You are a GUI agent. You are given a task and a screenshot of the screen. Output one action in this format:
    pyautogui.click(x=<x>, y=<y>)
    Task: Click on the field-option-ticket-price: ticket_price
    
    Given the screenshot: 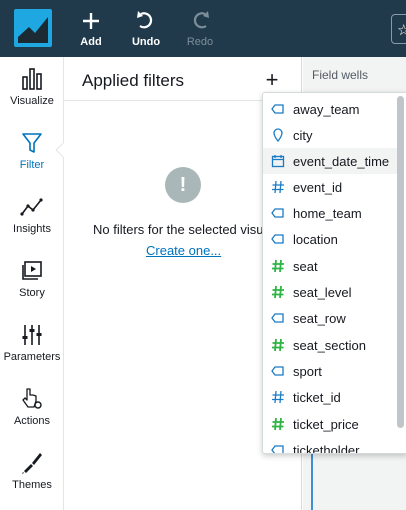 What is the action you would take?
    pyautogui.click(x=330, y=424)
    